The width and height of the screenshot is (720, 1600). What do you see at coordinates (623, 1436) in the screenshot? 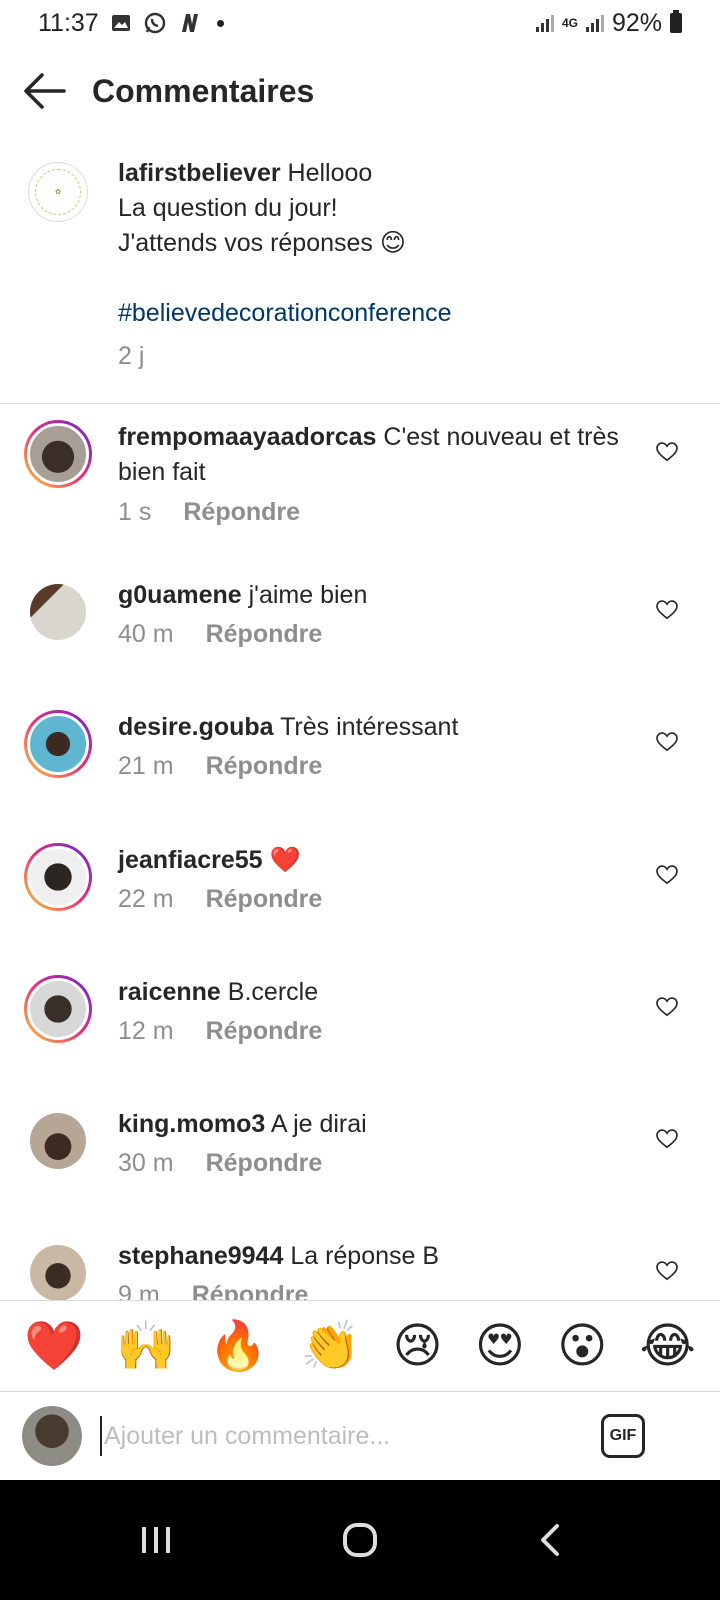
I see `gif-button: GIF` at bounding box center [623, 1436].